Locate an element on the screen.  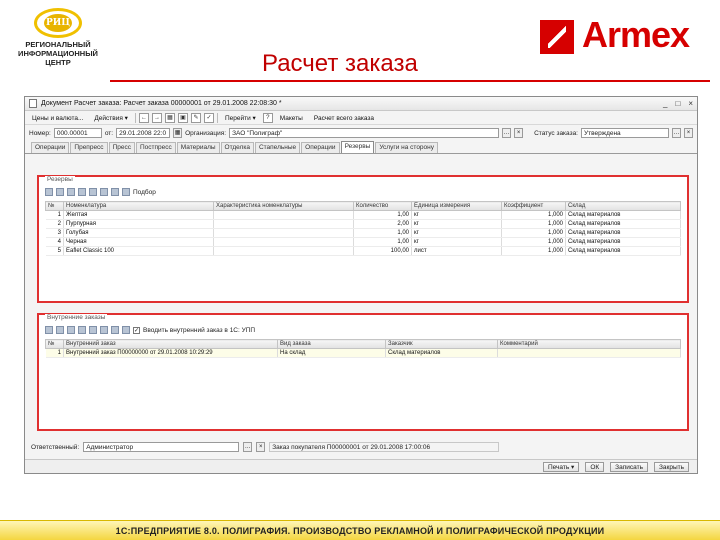
goto-menu: Перейти ▾ is located at coordinates (240, 117).